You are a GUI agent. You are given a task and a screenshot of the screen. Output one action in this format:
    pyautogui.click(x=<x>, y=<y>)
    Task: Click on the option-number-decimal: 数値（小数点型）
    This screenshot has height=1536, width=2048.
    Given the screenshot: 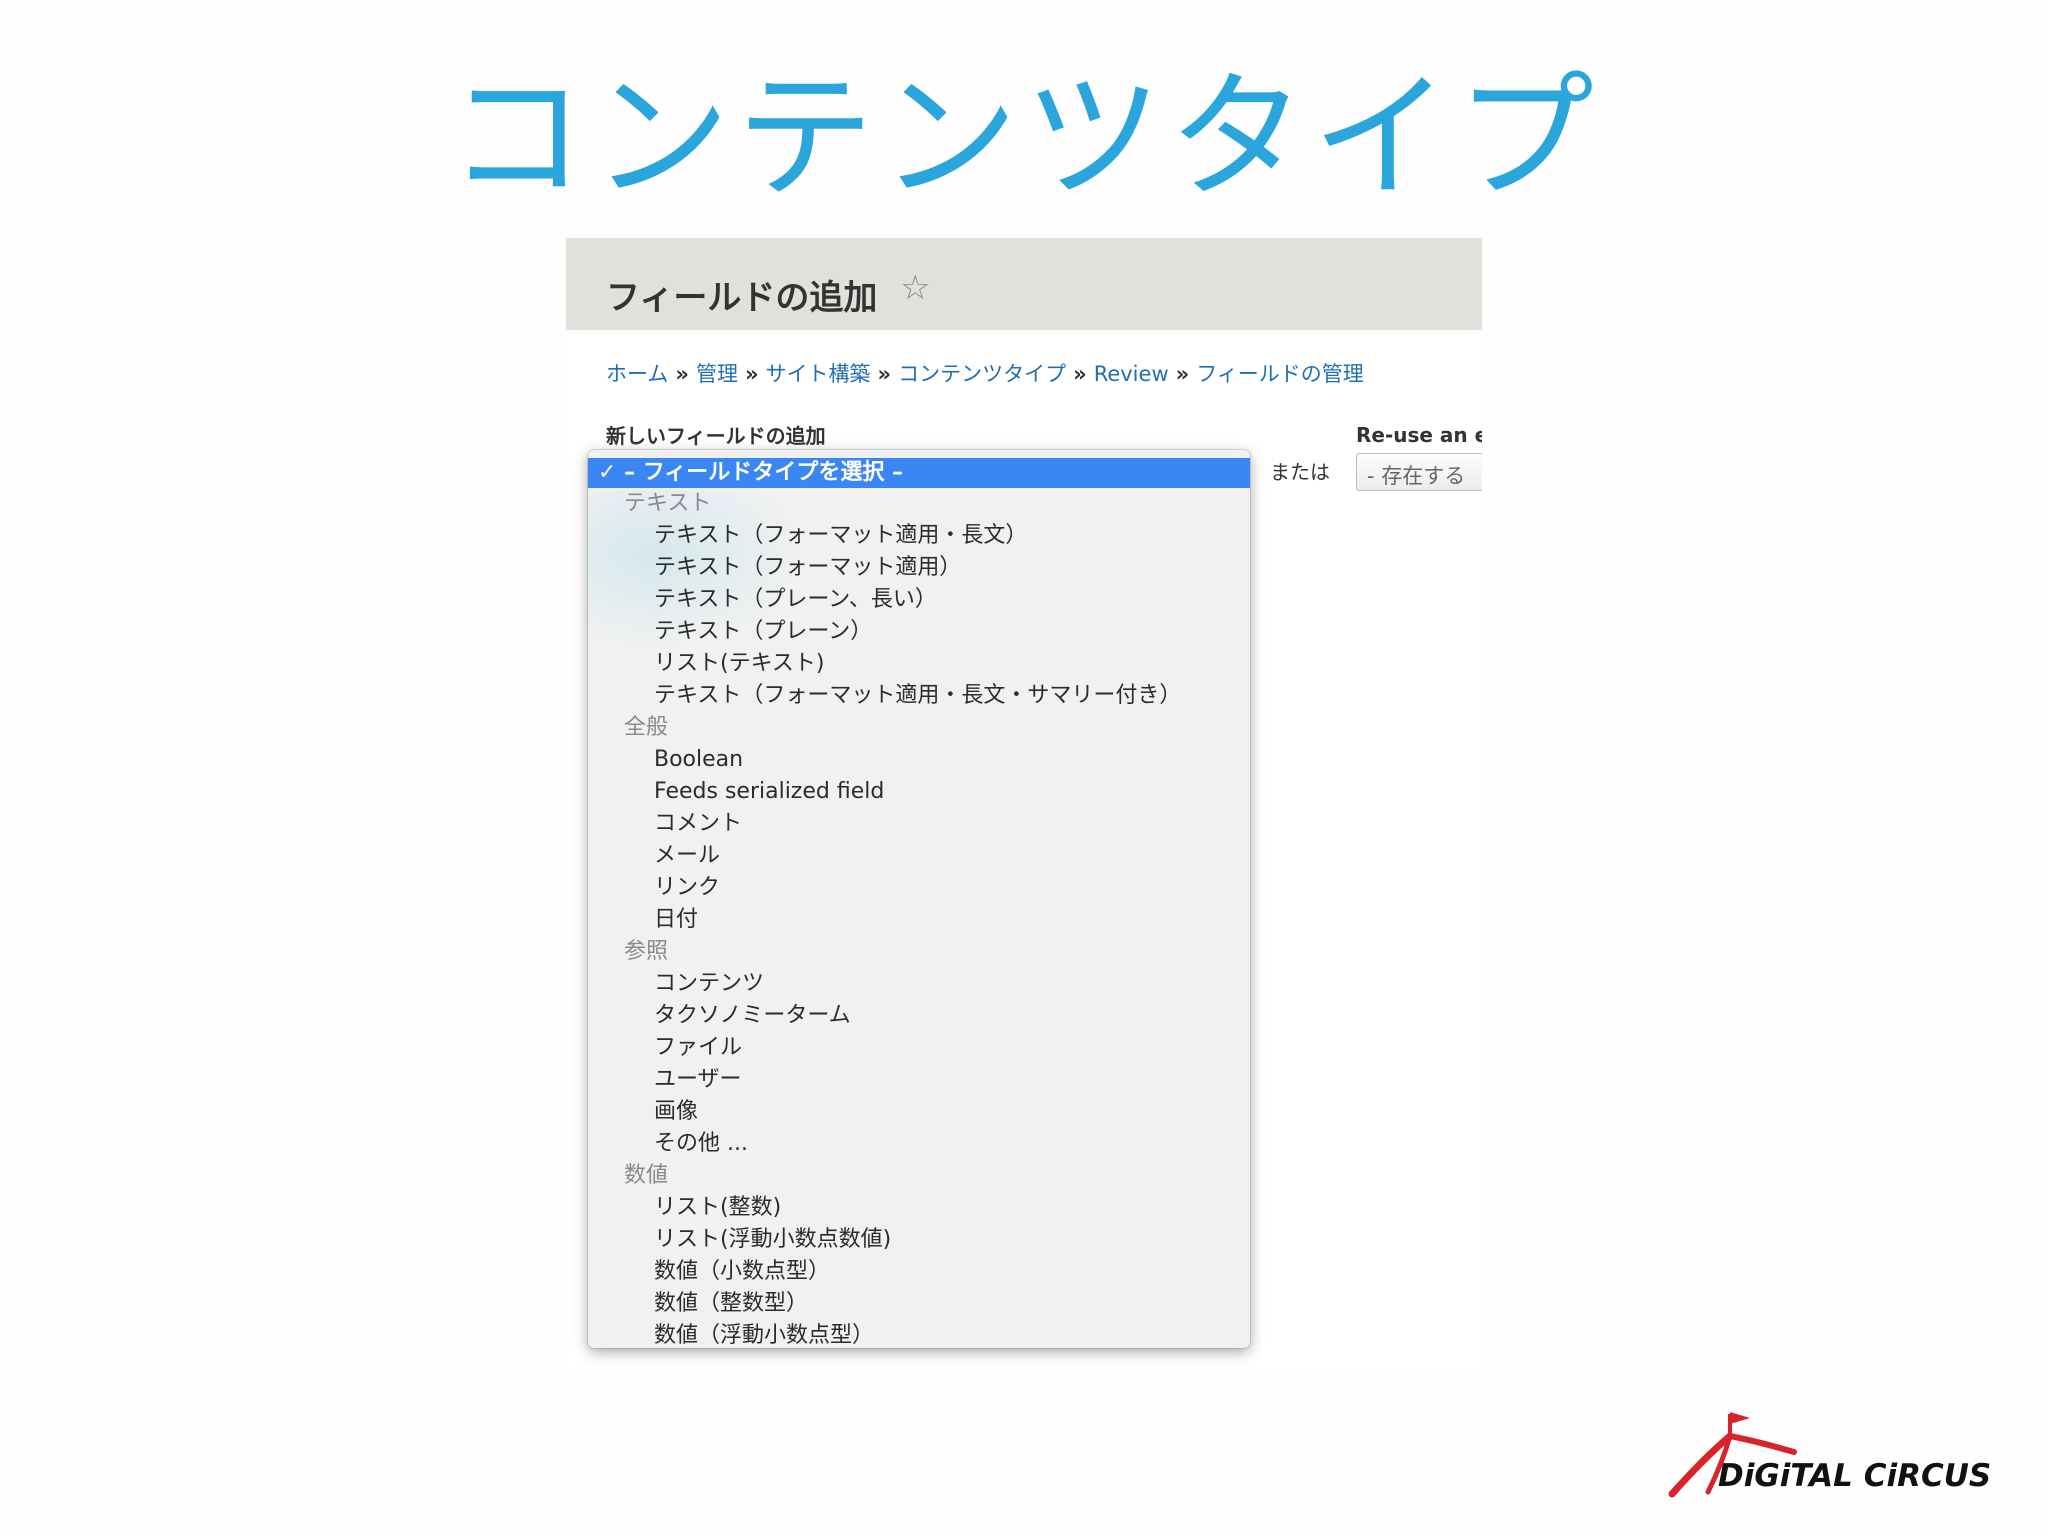 What is the action you would take?
    pyautogui.click(x=919, y=1272)
    